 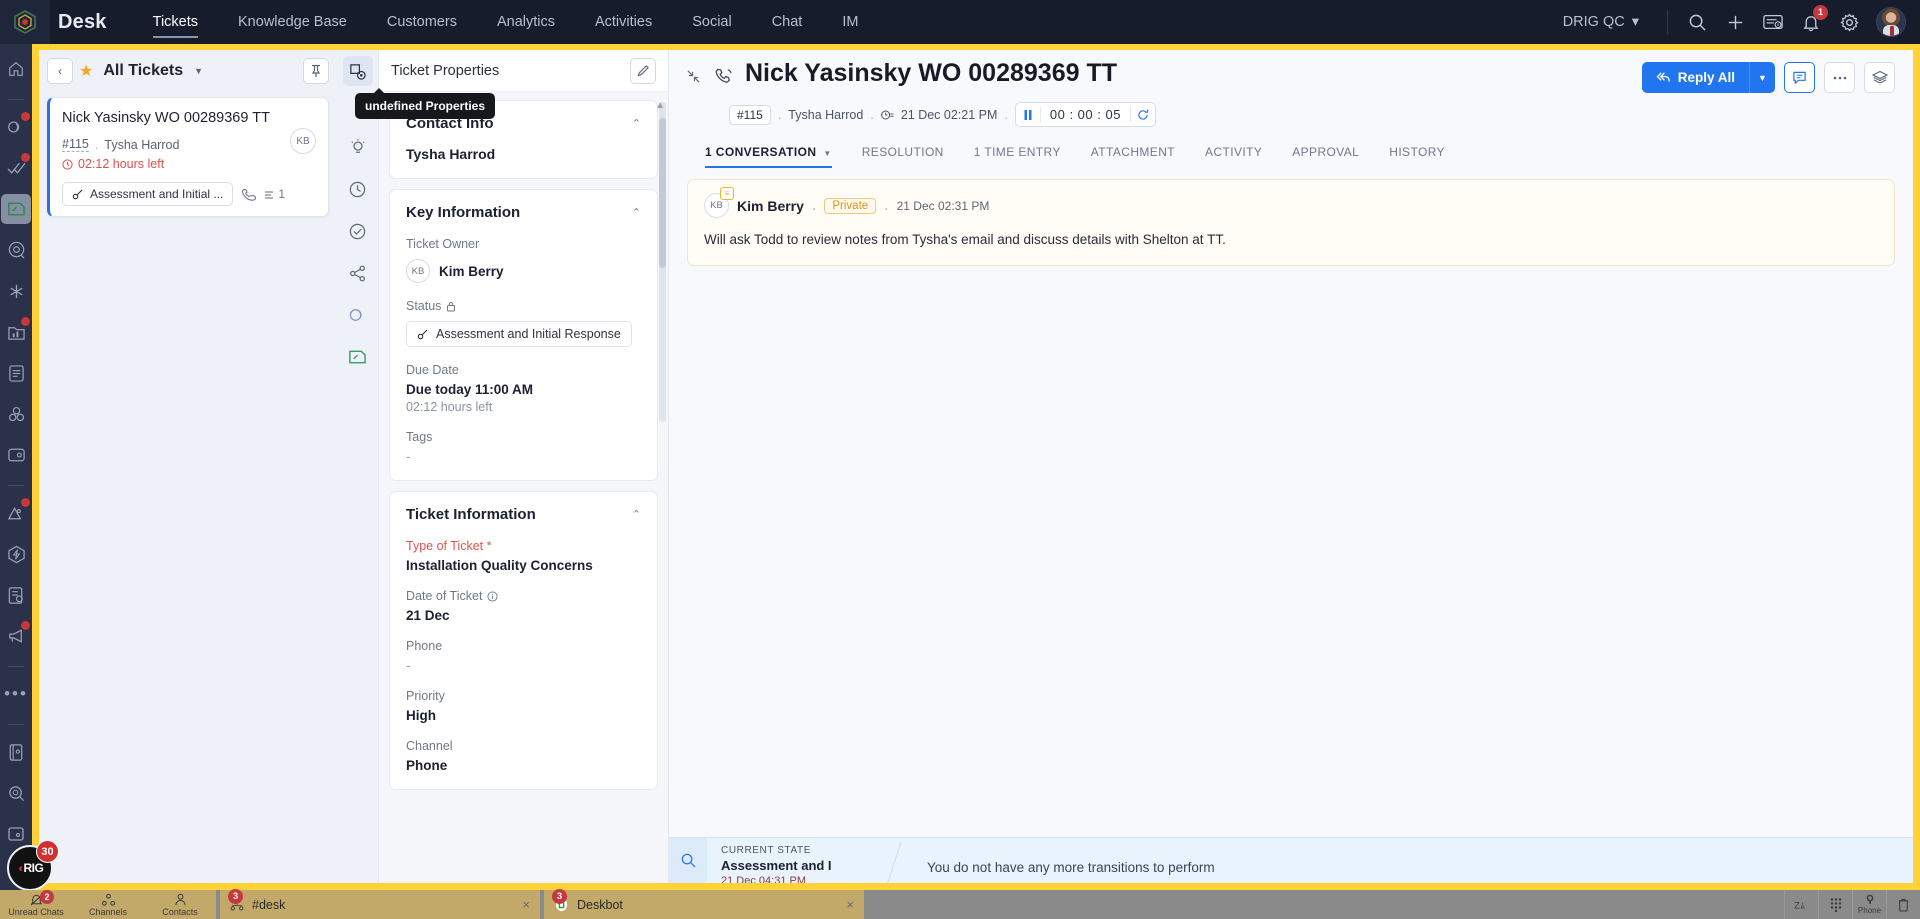 What do you see at coordinates (33, 865) in the screenshot?
I see `drig-avatar-widget: ◖RIG 30` at bounding box center [33, 865].